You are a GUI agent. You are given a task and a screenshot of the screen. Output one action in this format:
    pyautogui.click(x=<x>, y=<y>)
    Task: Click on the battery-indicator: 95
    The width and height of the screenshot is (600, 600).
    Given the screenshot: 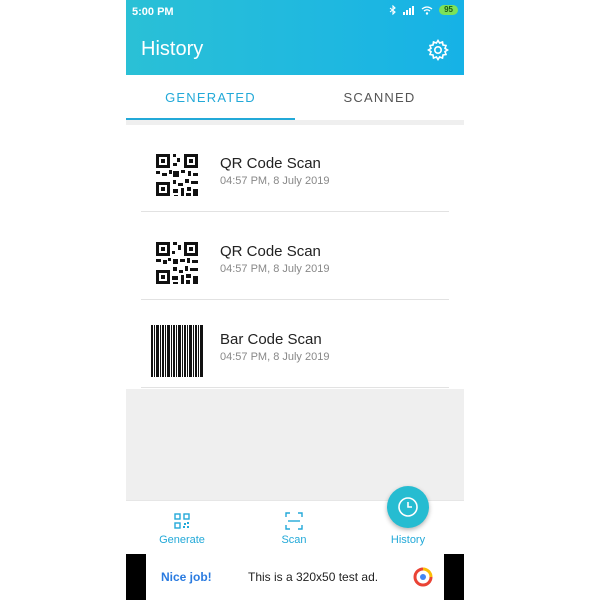 What is the action you would take?
    pyautogui.click(x=448, y=10)
    